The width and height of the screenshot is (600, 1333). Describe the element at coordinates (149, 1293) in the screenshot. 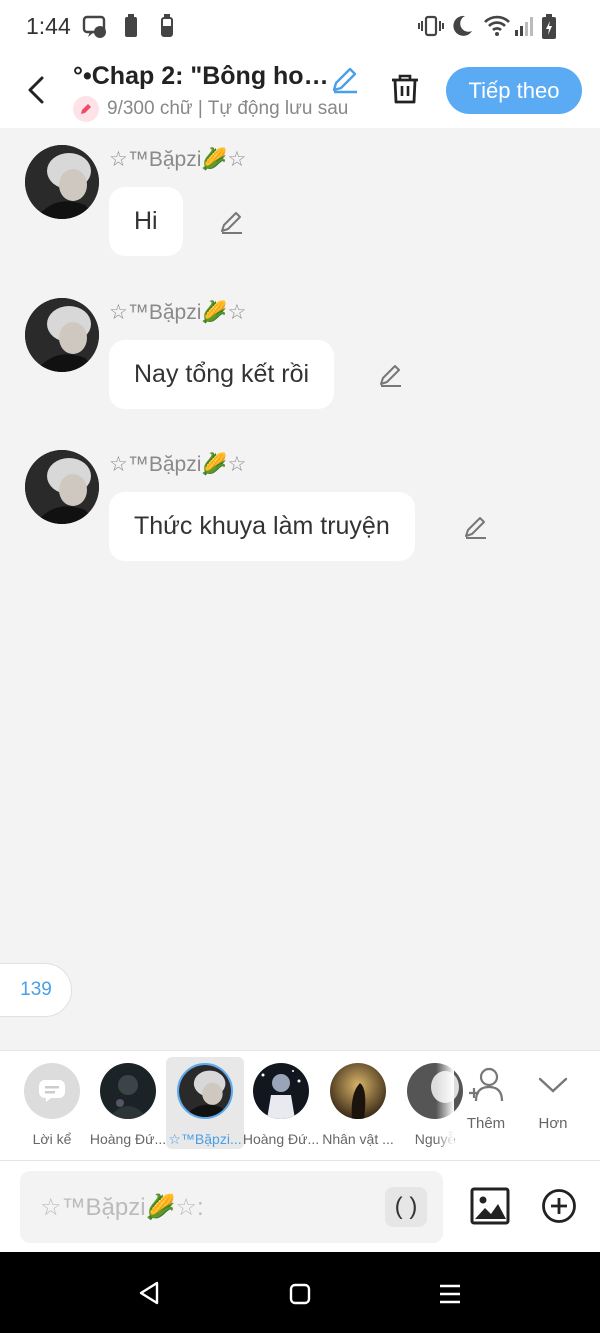

I see `nav-back-icon` at that location.